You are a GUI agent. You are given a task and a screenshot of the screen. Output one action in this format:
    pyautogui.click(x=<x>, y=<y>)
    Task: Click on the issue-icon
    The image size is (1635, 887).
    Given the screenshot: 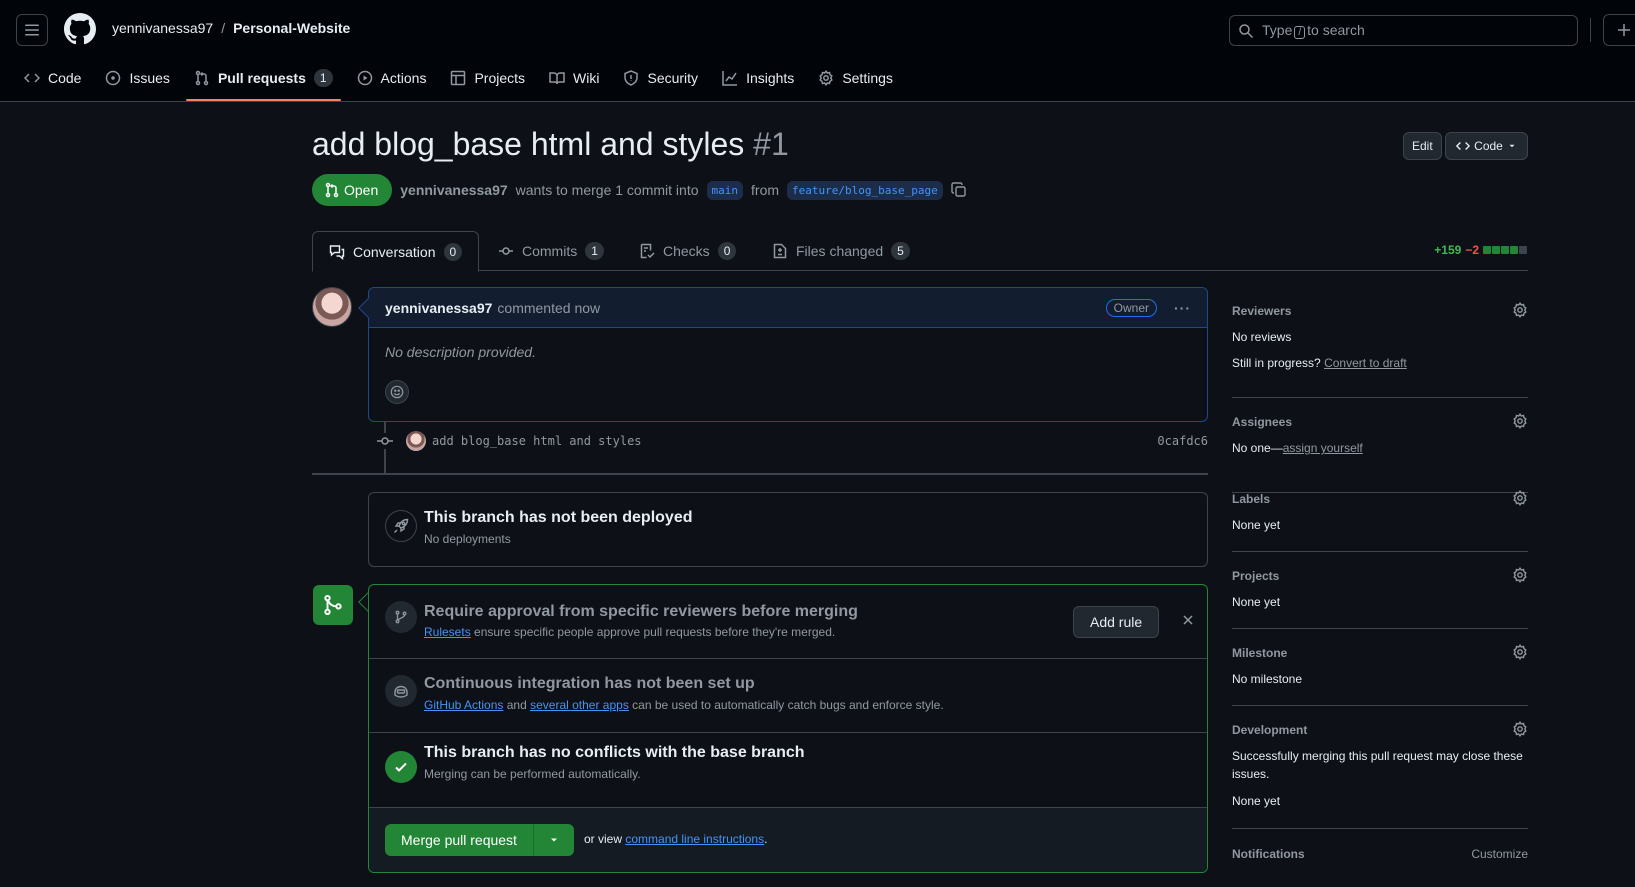 What is the action you would take?
    pyautogui.click(x=113, y=78)
    